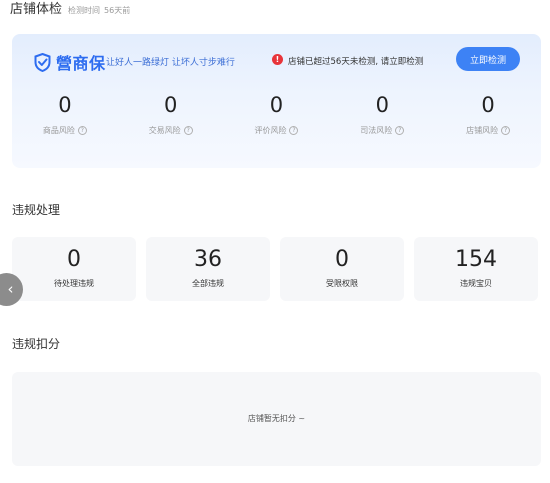 The image size is (550, 483). I want to click on brand-logo: 營商保, so click(70, 62).